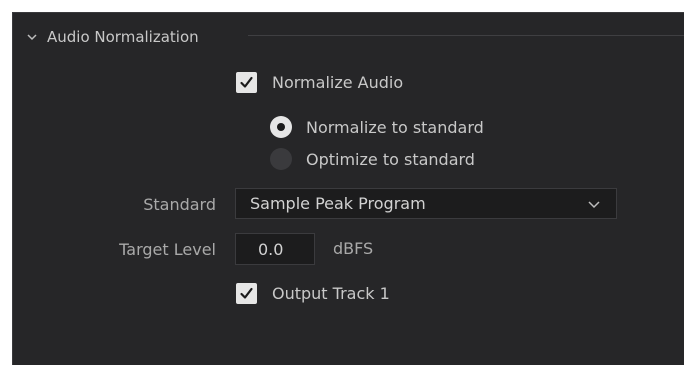 This screenshot has height=365, width=684. I want to click on output-track-checkbox, so click(246, 293).